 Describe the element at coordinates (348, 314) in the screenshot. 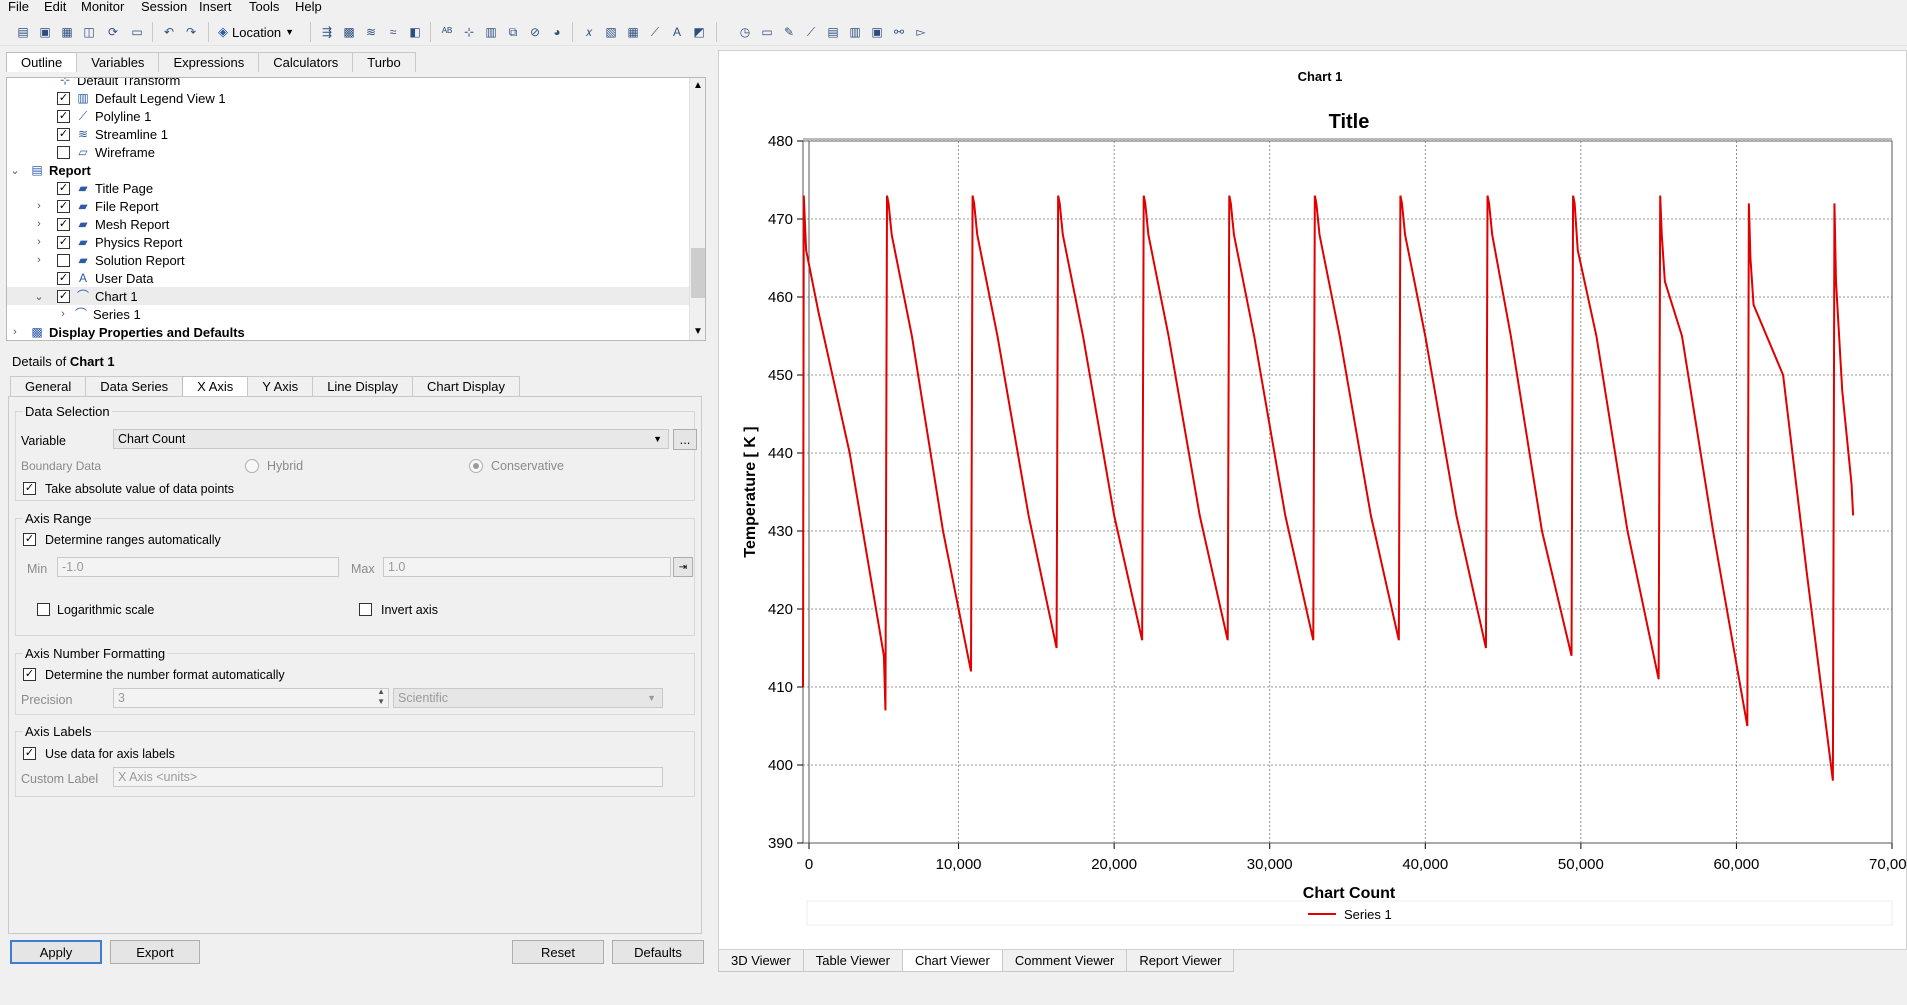

I see `tree-item: › ⌒ Series 1` at that location.